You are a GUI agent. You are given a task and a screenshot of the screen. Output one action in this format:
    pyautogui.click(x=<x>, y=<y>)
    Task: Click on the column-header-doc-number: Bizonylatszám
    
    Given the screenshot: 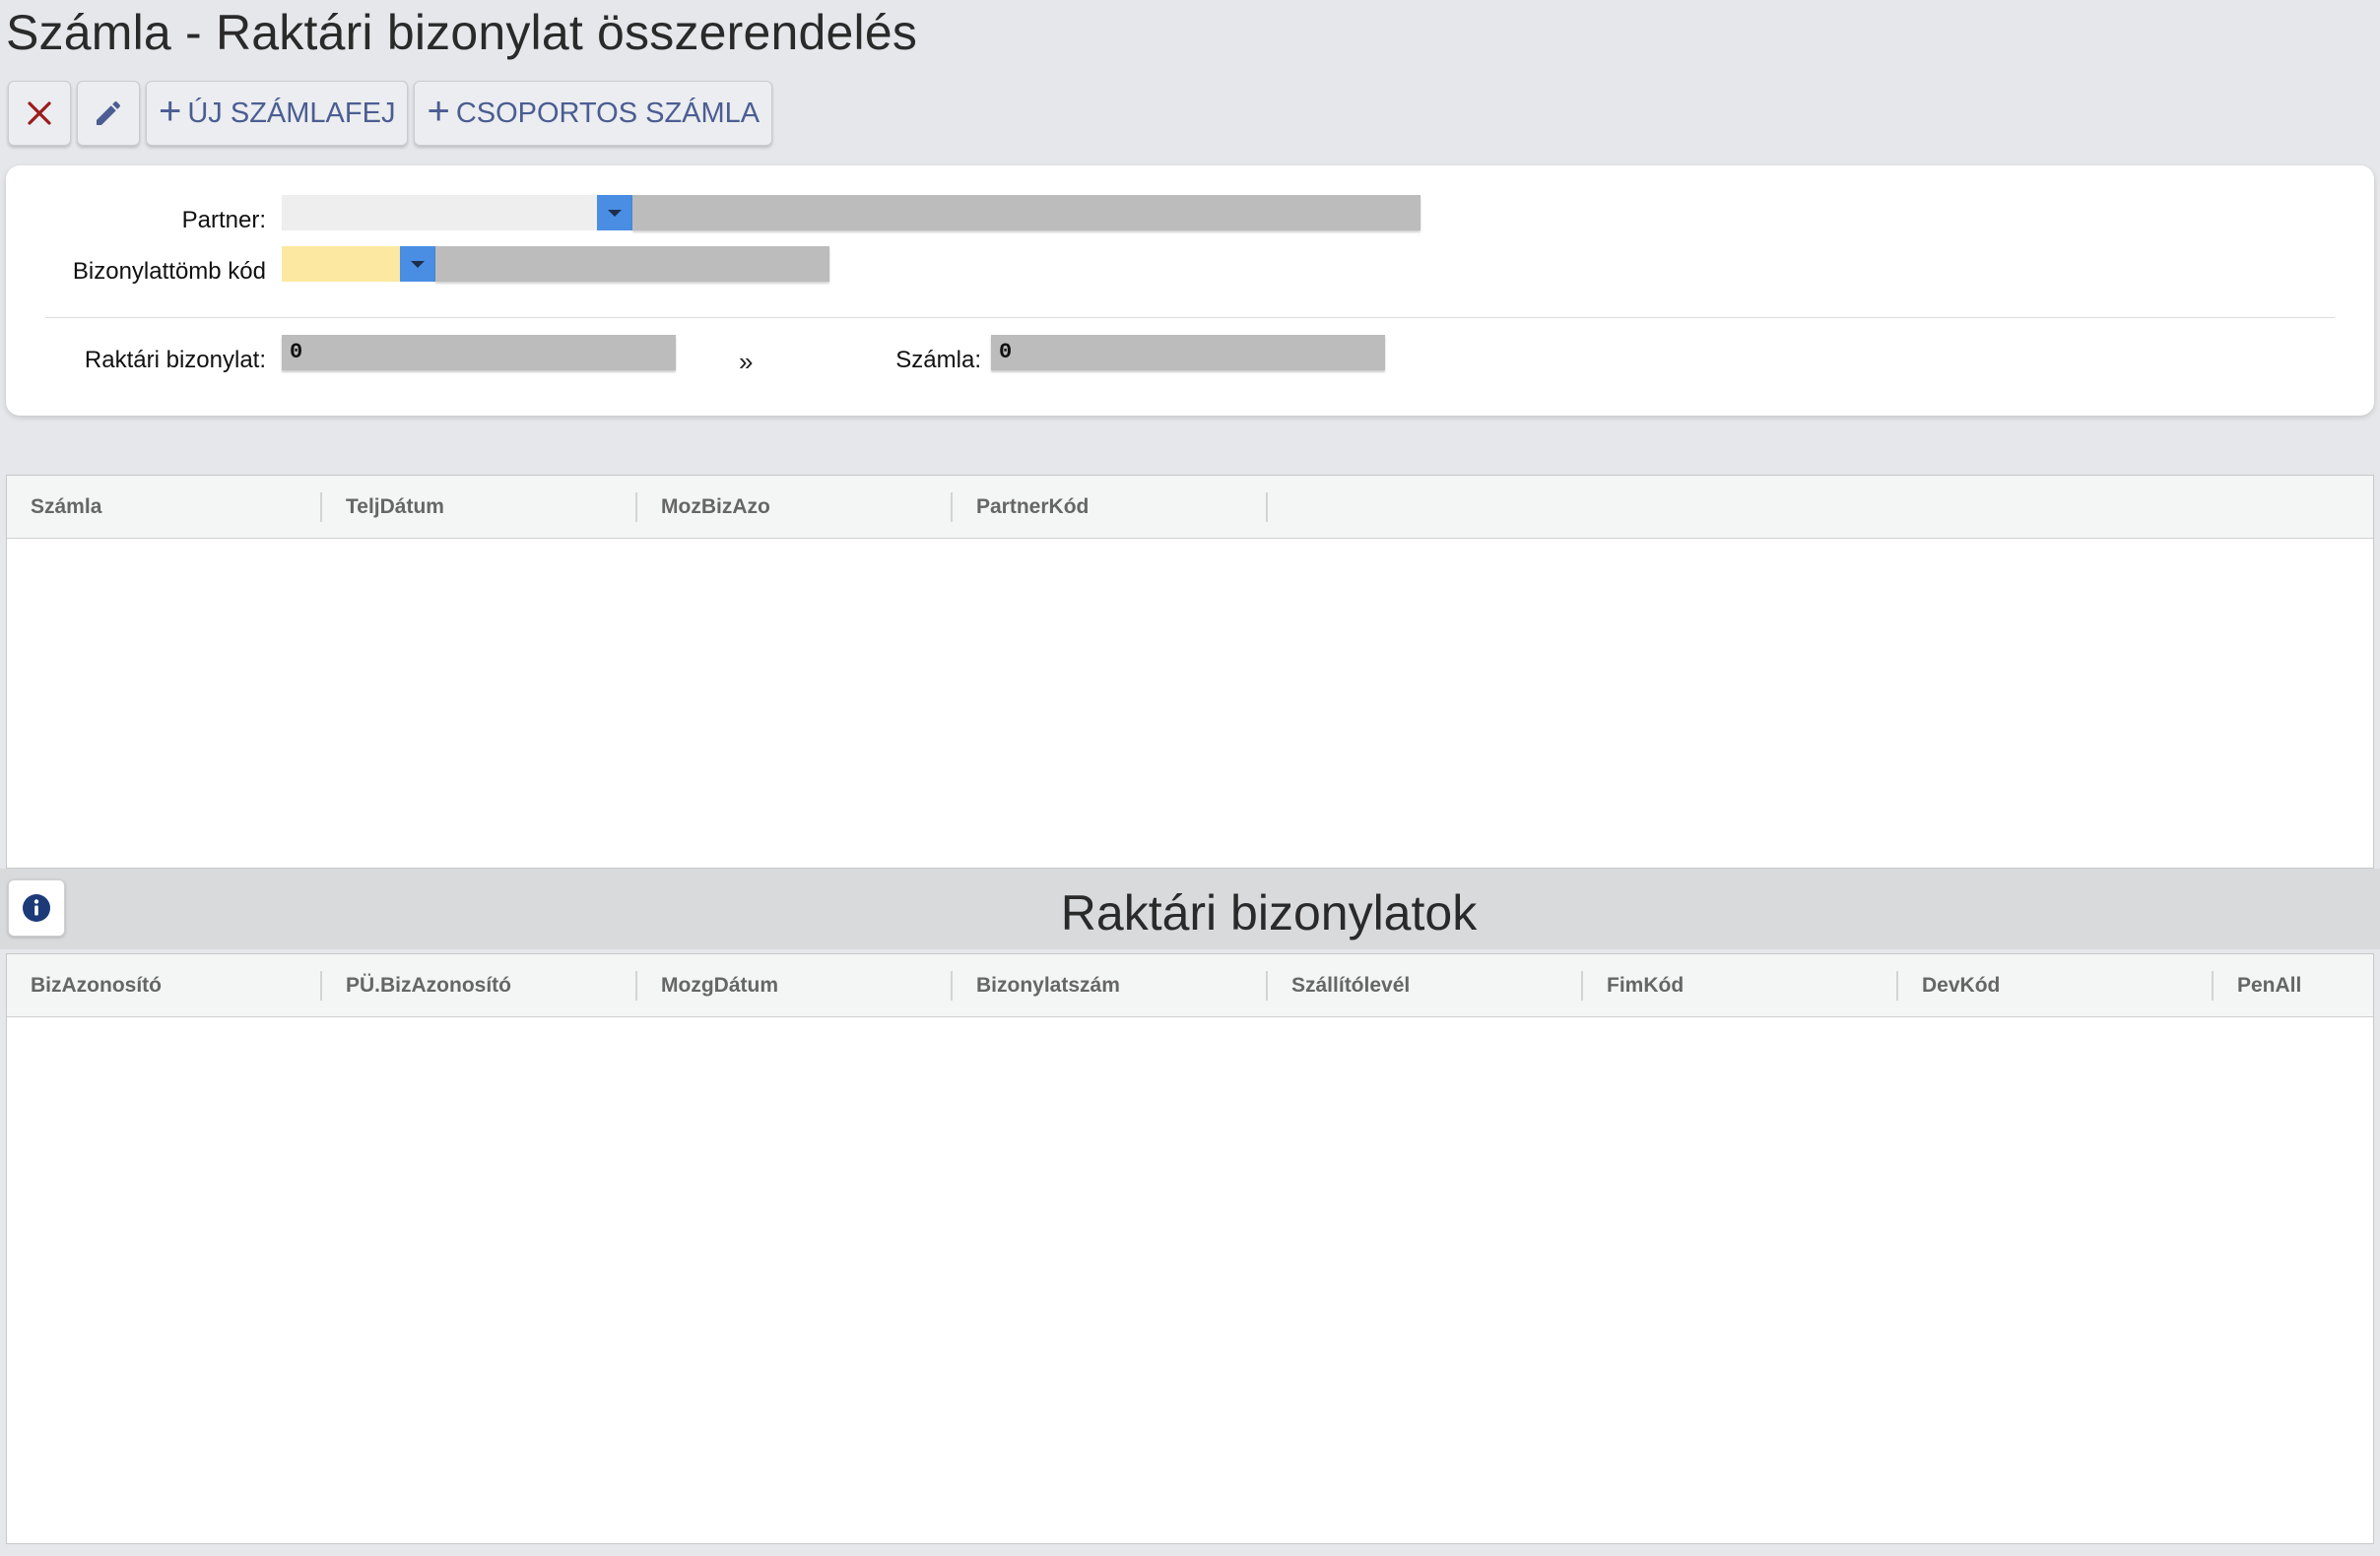 What is the action you would take?
    pyautogui.click(x=1110, y=985)
    